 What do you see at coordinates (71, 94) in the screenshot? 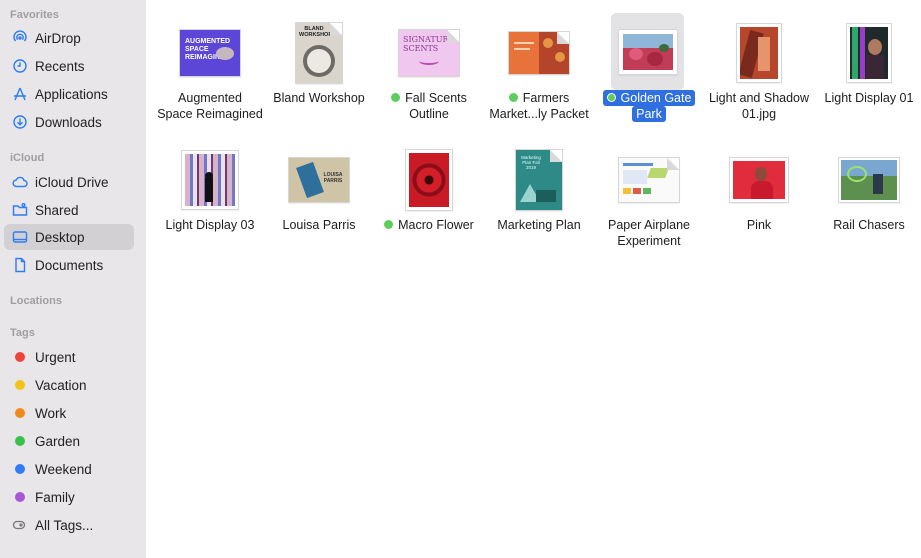
I see `sidebar-item-label: Applications` at bounding box center [71, 94].